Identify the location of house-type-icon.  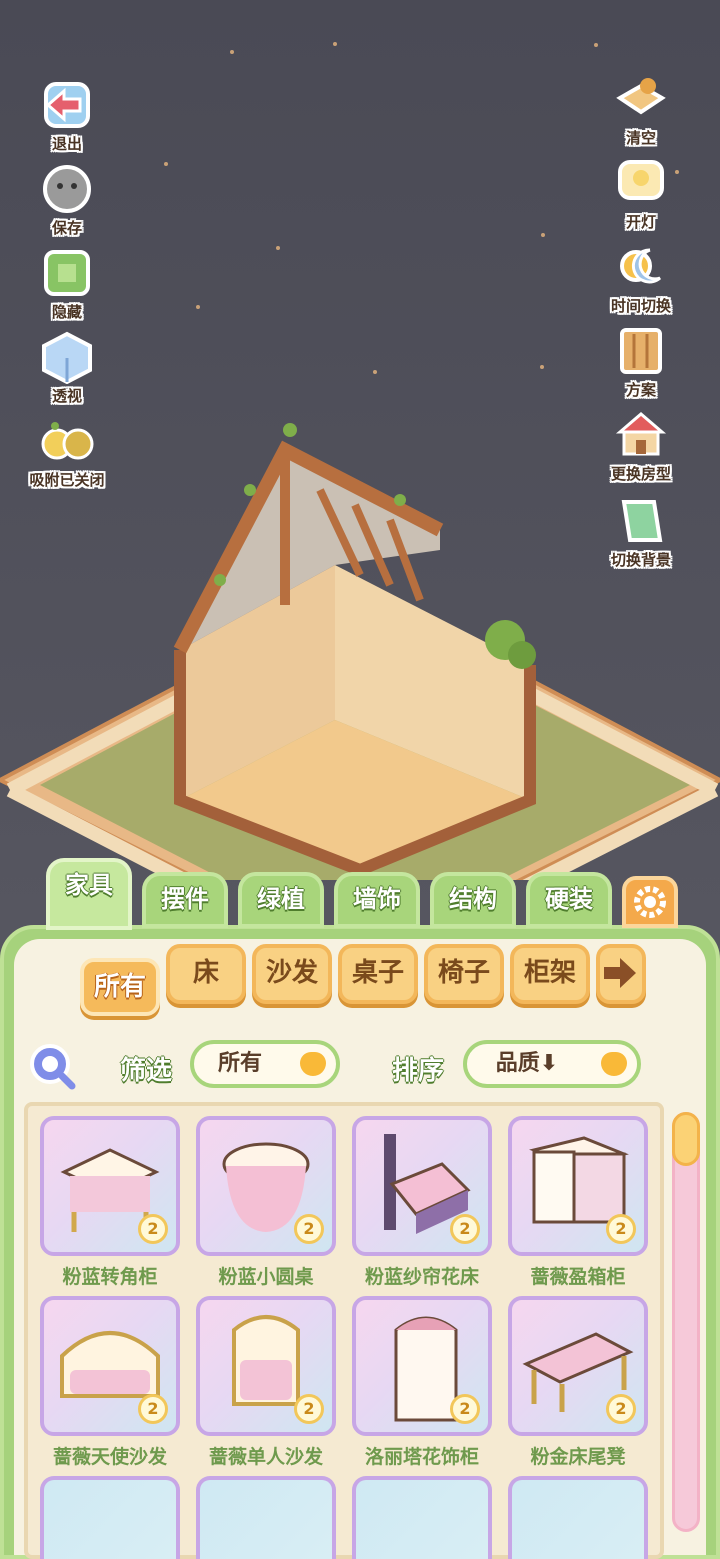
(641, 434).